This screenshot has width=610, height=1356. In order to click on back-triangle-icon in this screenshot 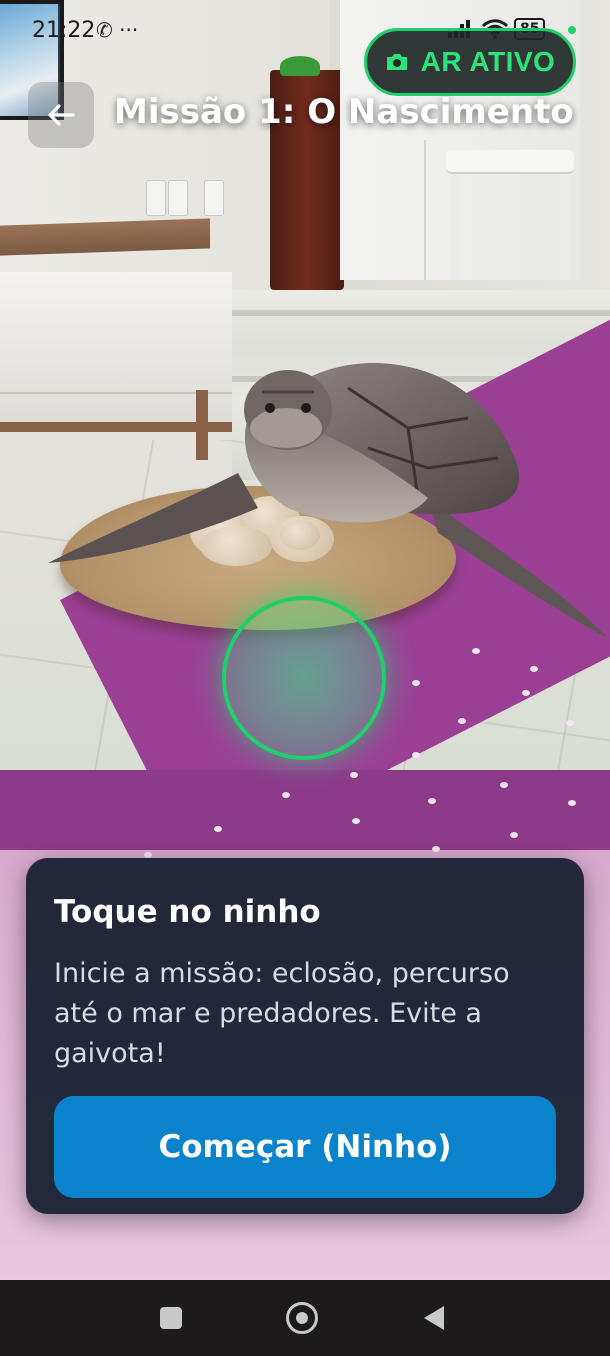, I will do `click(434, 1318)`.